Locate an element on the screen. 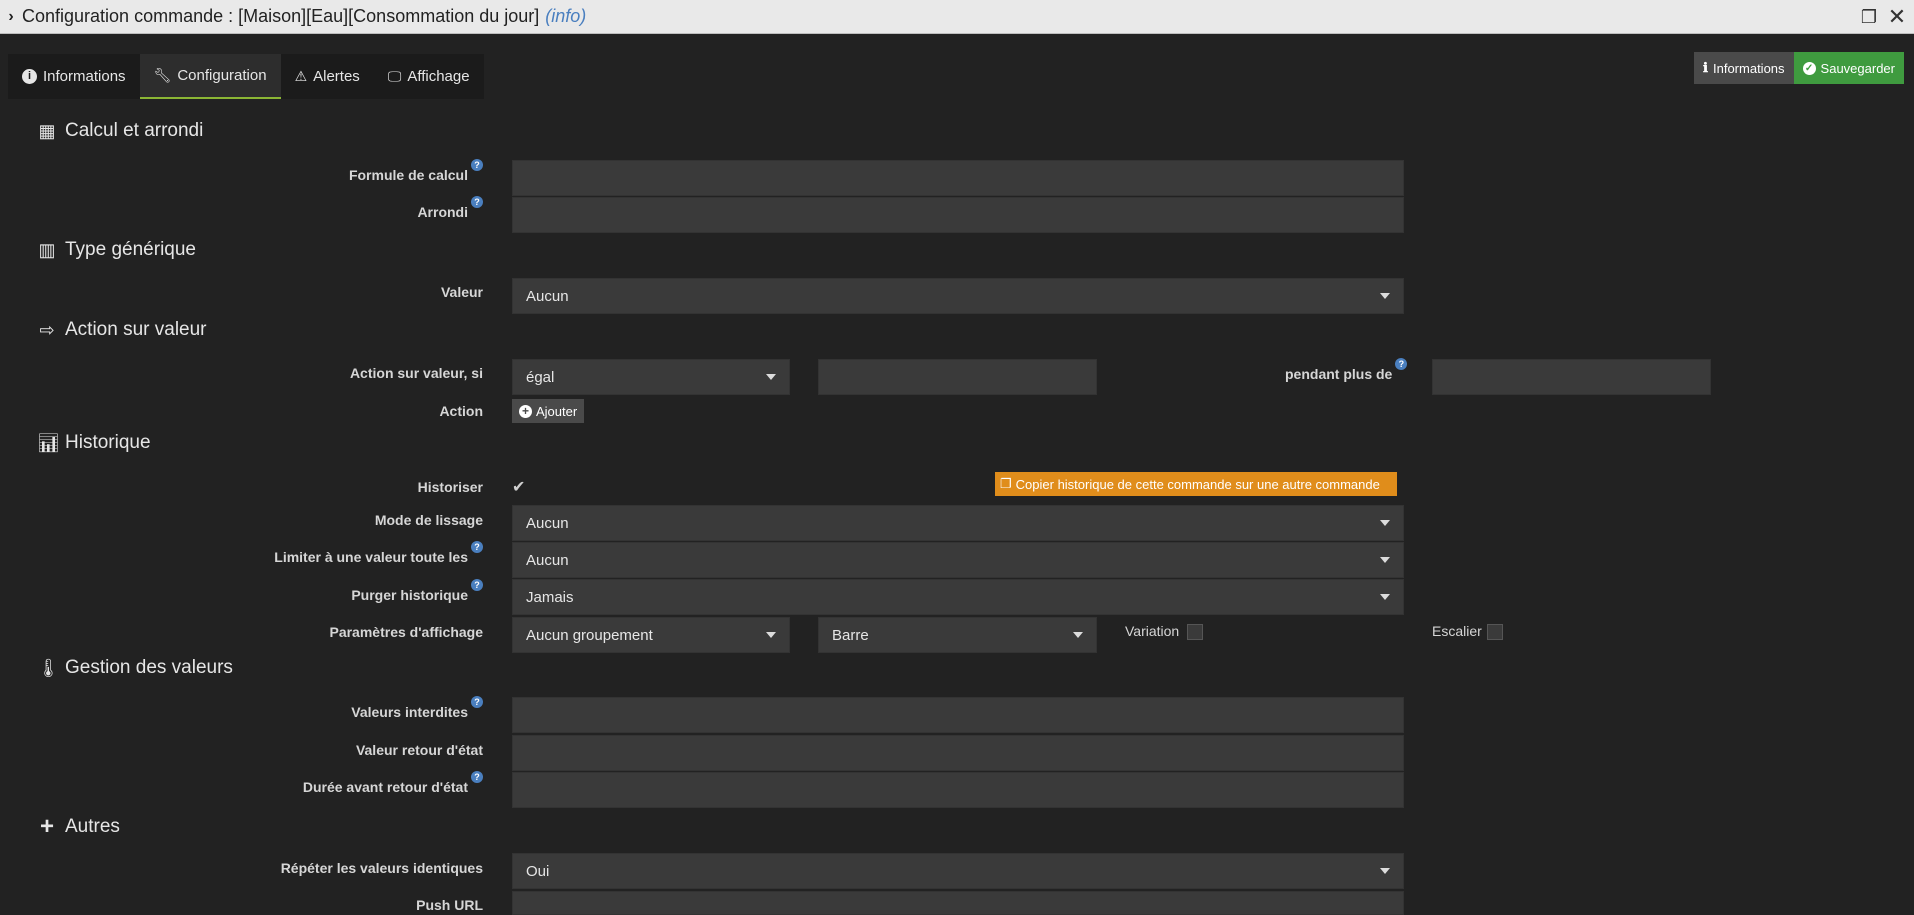 The height and width of the screenshot is (915, 1914). tab-affichage: 🖵︎ Affichage is located at coordinates (429, 76).